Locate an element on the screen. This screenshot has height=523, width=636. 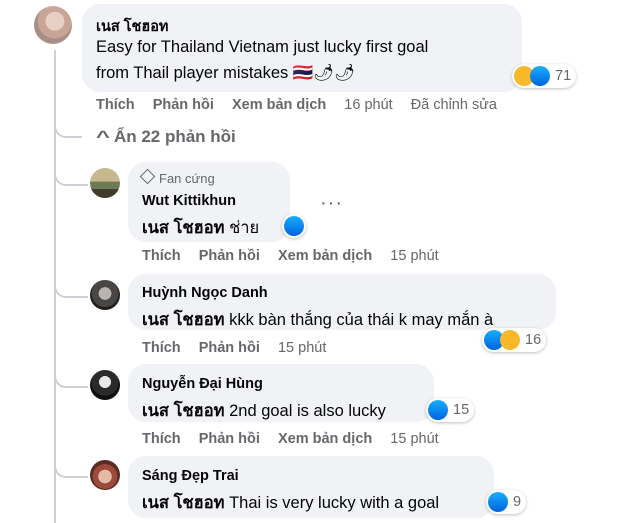
hide-replies-label: Ẩn 22 phản hồi is located at coordinates (174, 136).